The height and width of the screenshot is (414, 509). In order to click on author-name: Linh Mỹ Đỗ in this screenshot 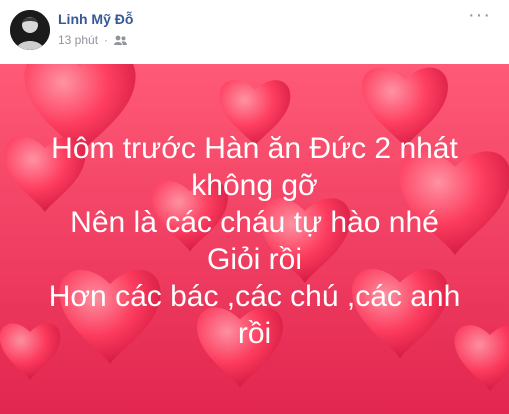, I will do `click(95, 19)`.